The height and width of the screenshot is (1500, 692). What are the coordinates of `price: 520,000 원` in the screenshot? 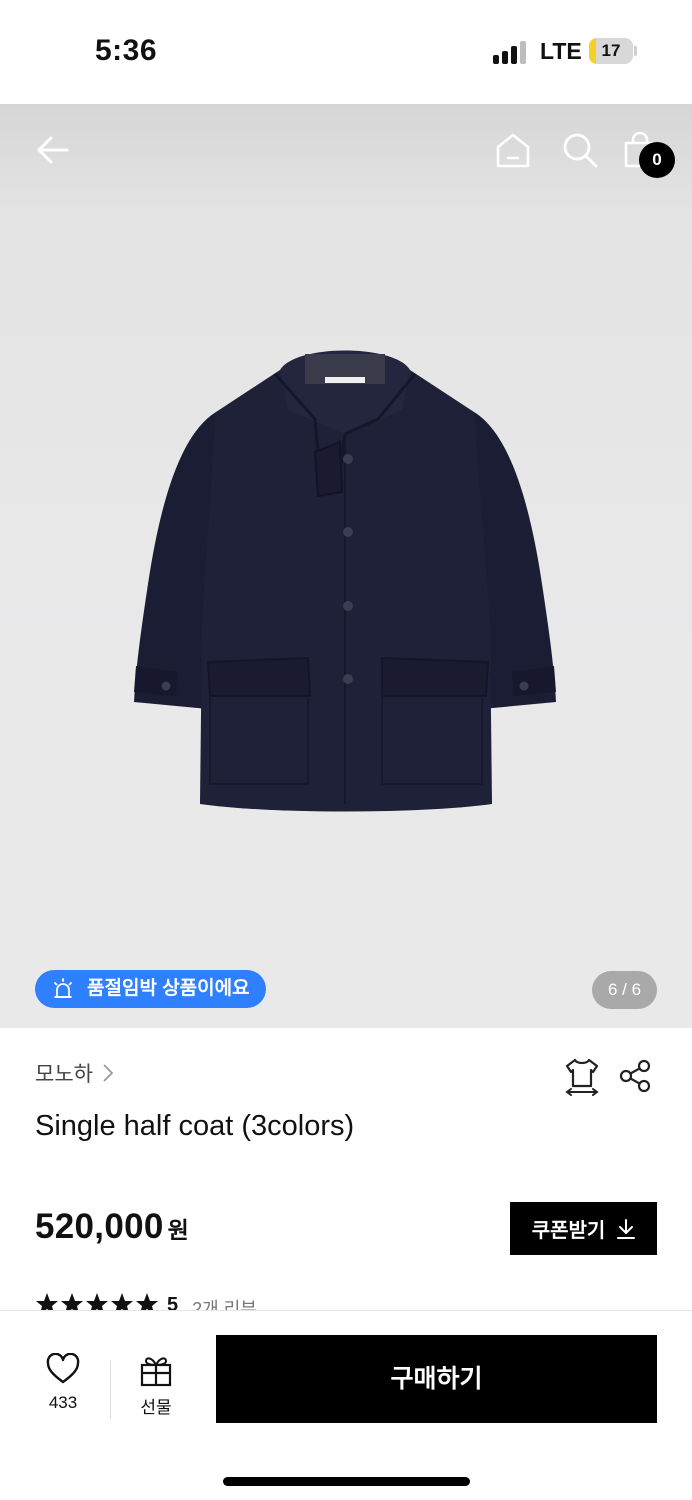 It's located at (112, 1227).